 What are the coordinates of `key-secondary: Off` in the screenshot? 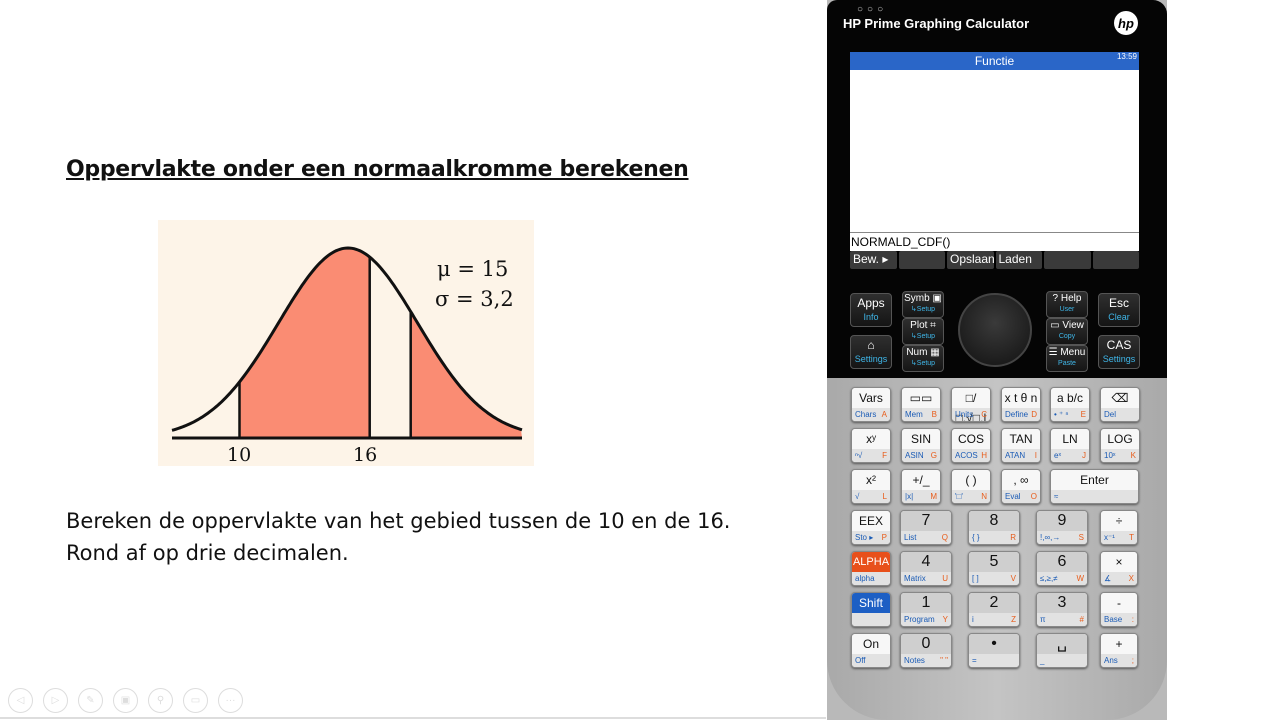 It's located at (871, 660).